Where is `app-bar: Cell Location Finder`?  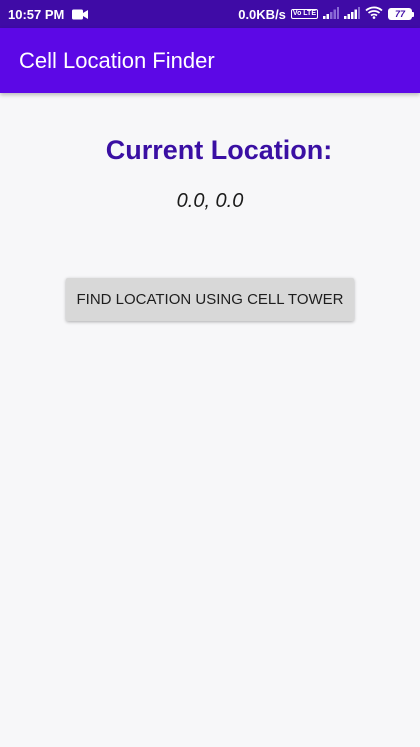
app-bar: Cell Location Finder is located at coordinates (210, 60).